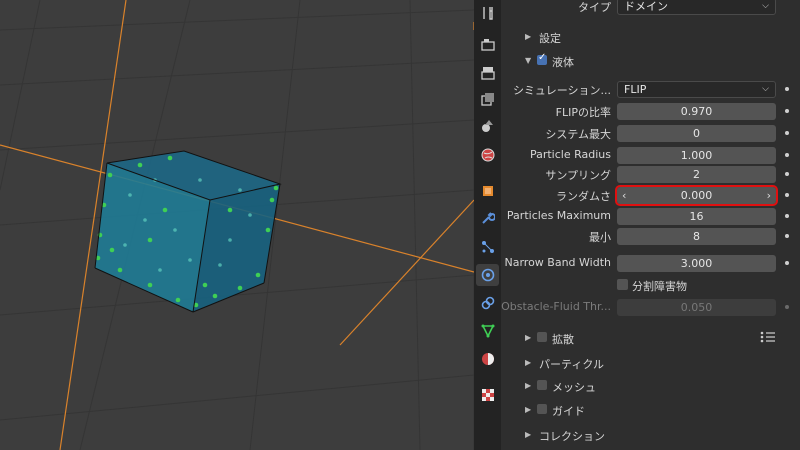 This screenshot has height=450, width=800. I want to click on fractional-obstacles-row: 分割障害物, so click(650, 285).